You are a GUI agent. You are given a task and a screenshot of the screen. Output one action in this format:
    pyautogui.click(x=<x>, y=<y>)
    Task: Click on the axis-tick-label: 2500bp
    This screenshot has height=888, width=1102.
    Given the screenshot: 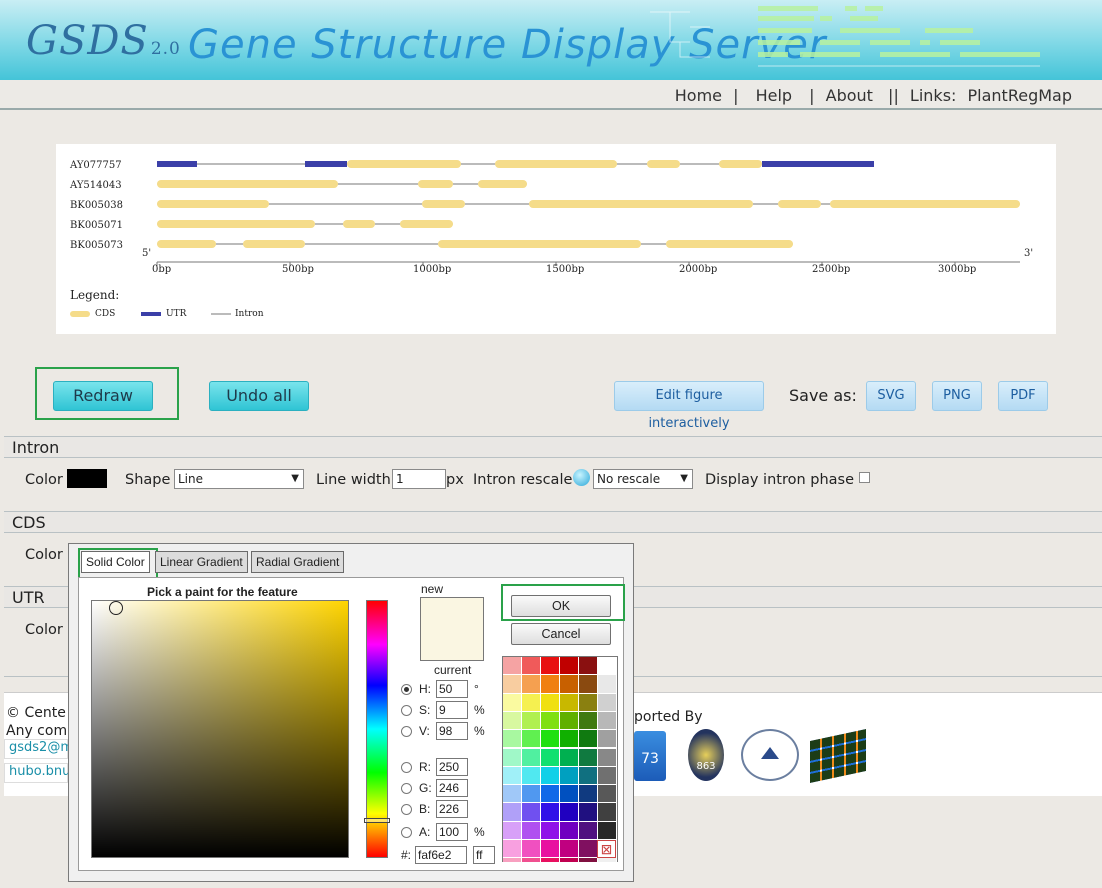 What is the action you would take?
    pyautogui.click(x=831, y=269)
    